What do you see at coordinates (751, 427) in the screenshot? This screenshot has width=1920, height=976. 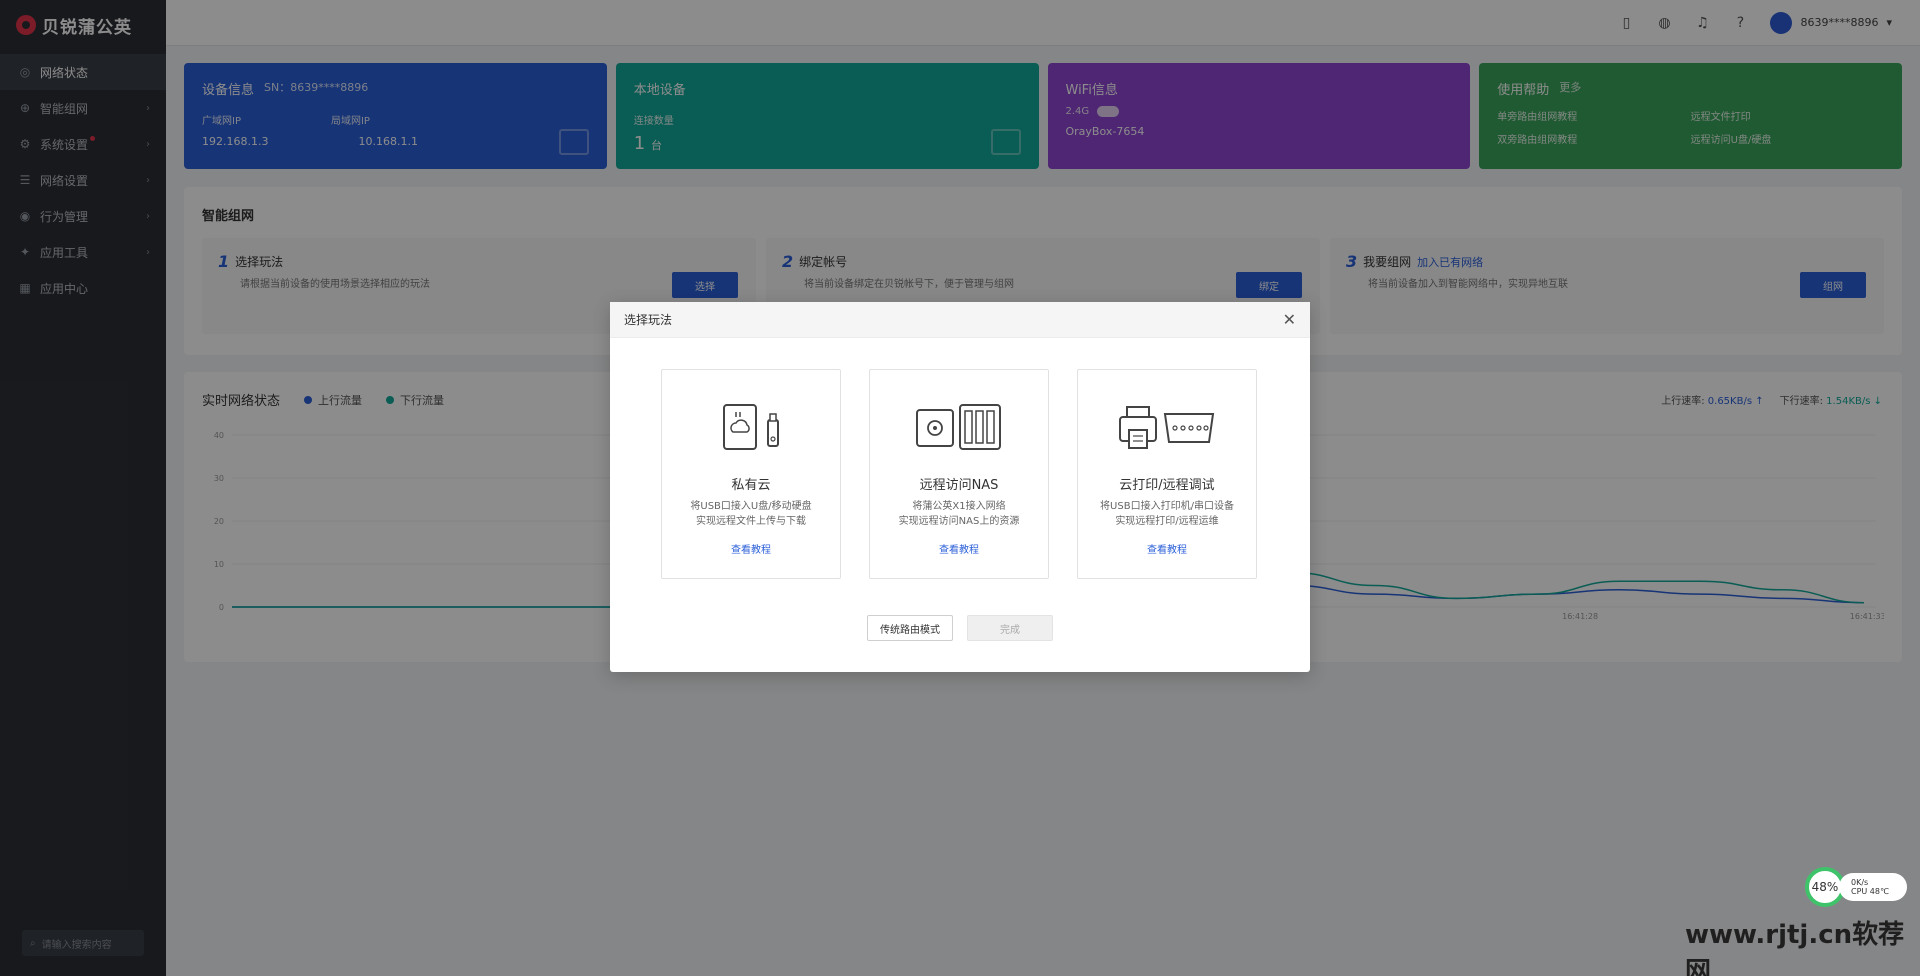 I see `cloud-usb-icon` at bounding box center [751, 427].